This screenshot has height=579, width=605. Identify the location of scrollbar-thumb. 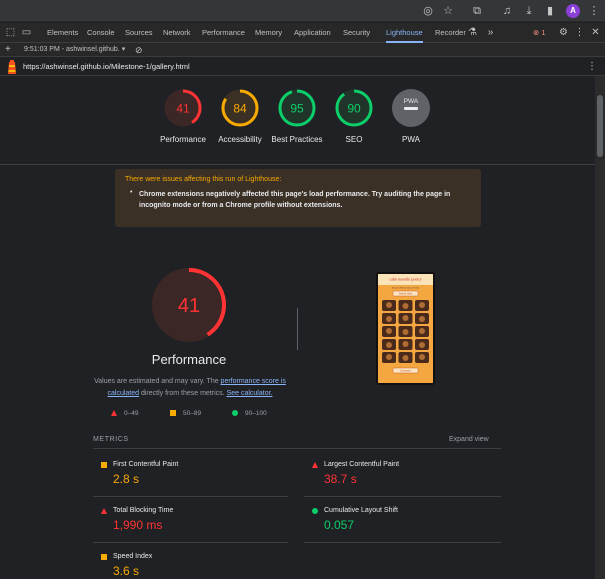
(600, 126).